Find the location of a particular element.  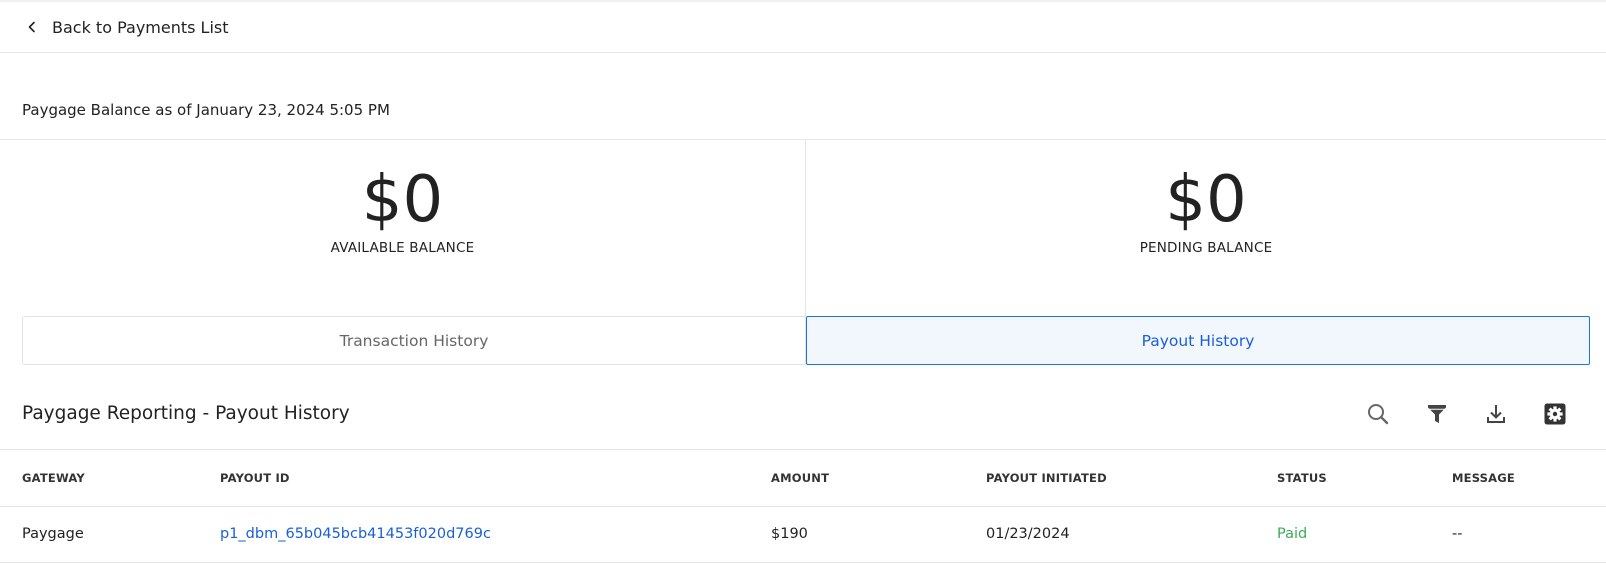

download-button is located at coordinates (1496, 414).